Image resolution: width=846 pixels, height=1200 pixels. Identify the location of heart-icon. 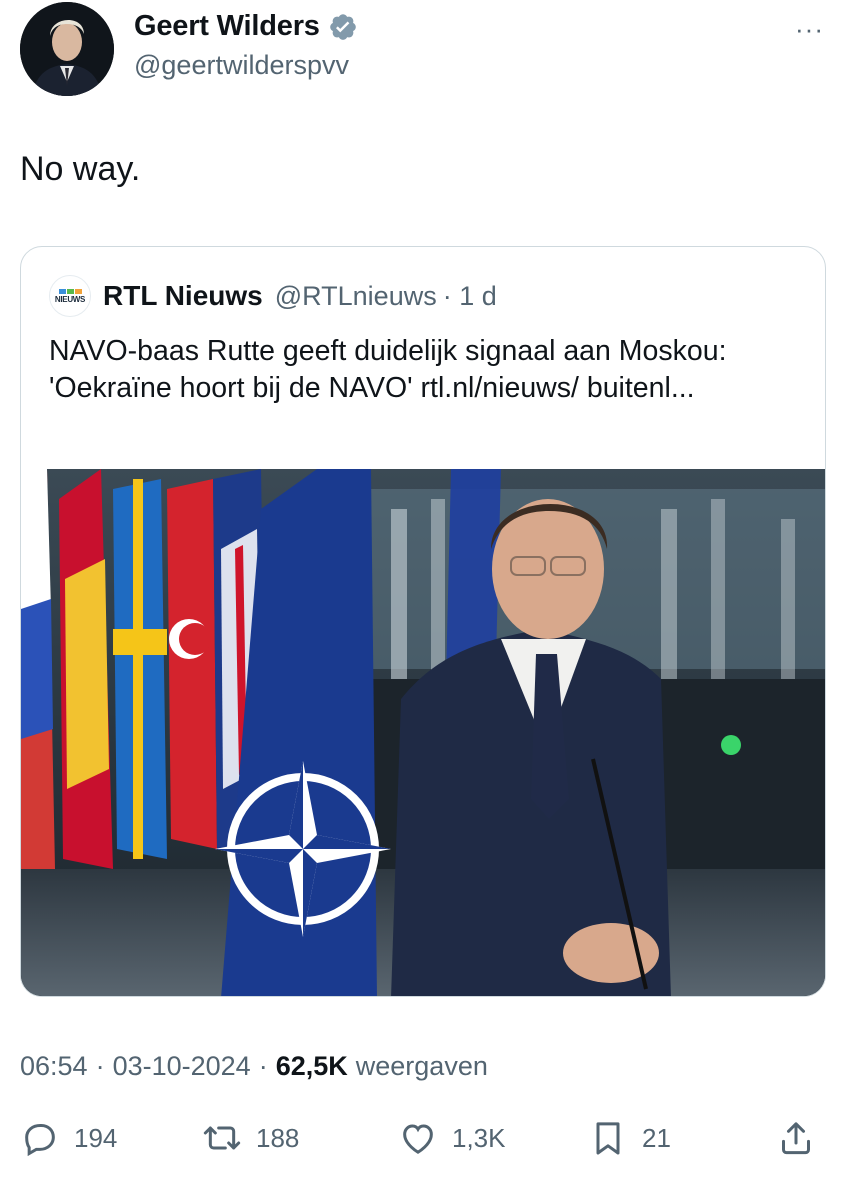
(418, 1139).